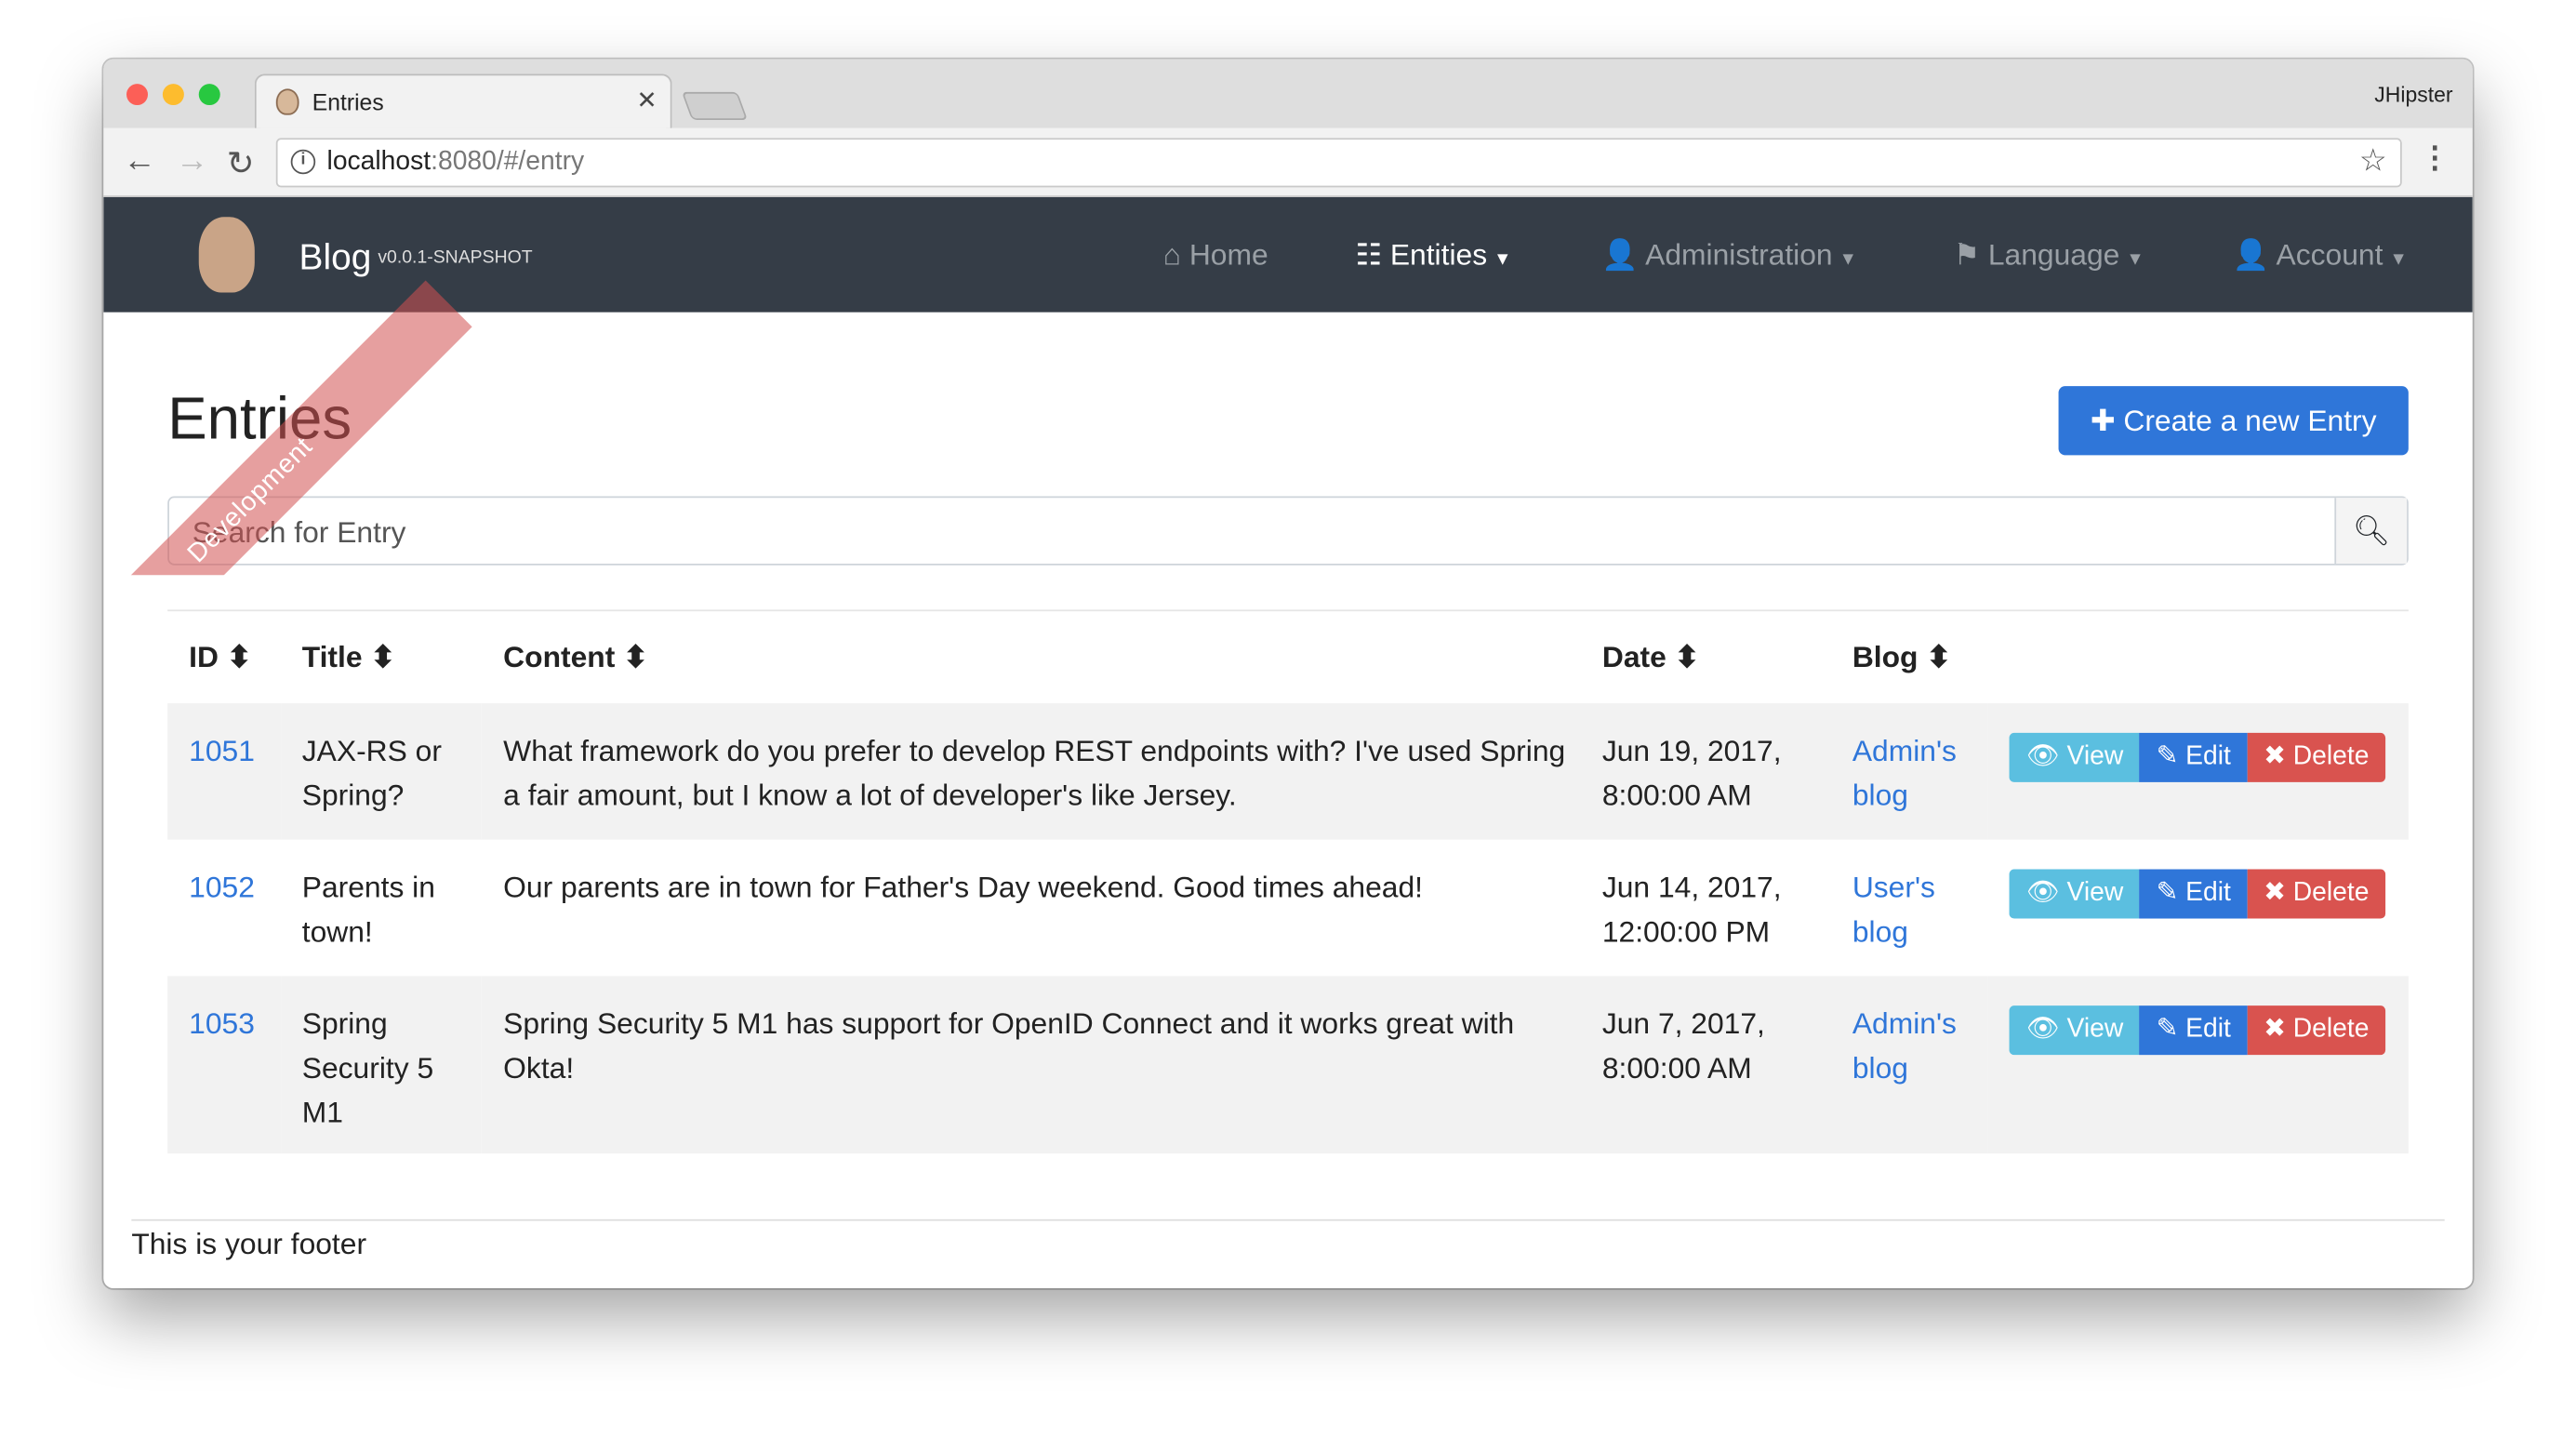  I want to click on close-window-button, so click(137, 95).